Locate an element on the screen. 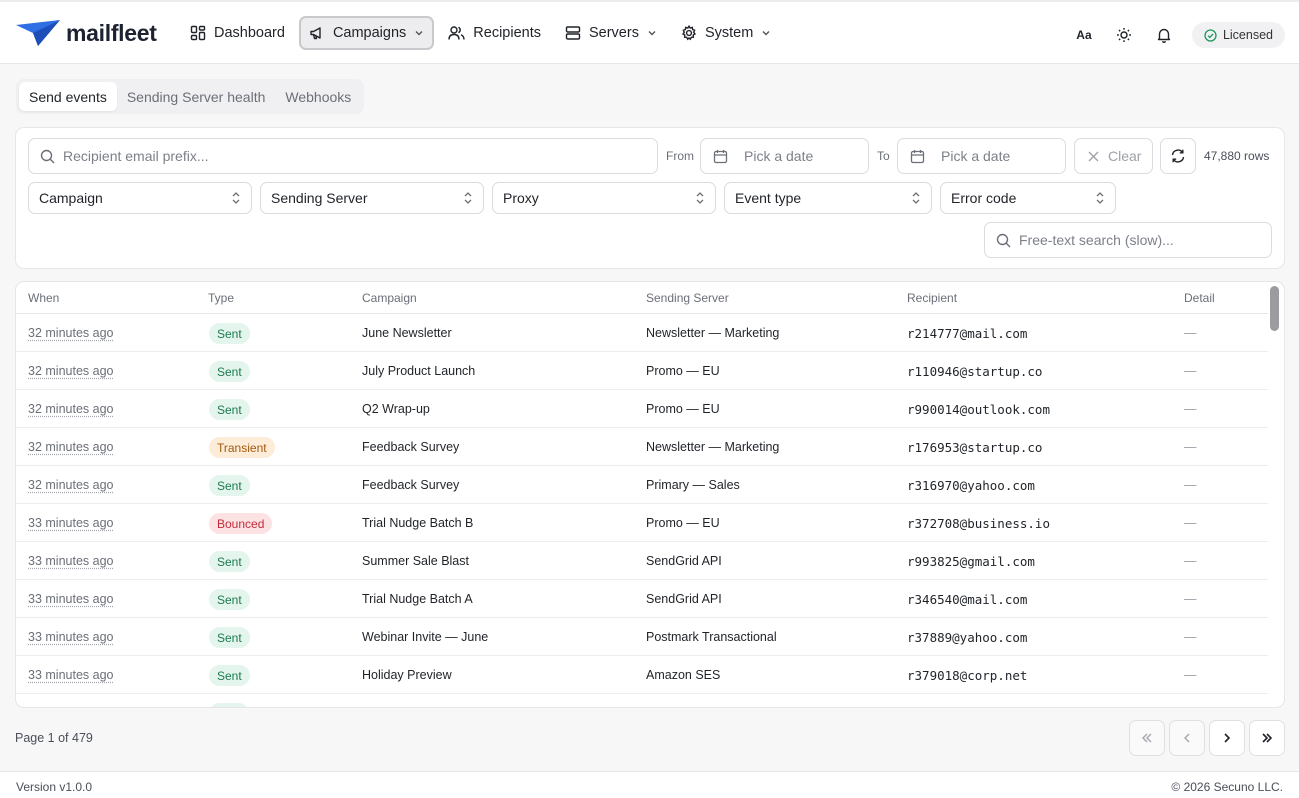 The height and width of the screenshot is (798, 1299). nav-campaigns: Campaigns is located at coordinates (366, 33).